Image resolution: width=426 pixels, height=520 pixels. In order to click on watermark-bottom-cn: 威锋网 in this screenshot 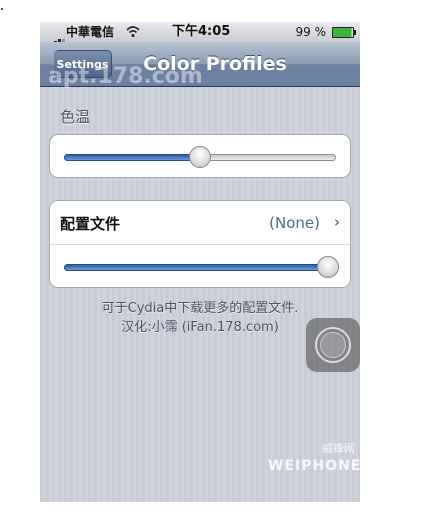, I will do `click(338, 448)`.